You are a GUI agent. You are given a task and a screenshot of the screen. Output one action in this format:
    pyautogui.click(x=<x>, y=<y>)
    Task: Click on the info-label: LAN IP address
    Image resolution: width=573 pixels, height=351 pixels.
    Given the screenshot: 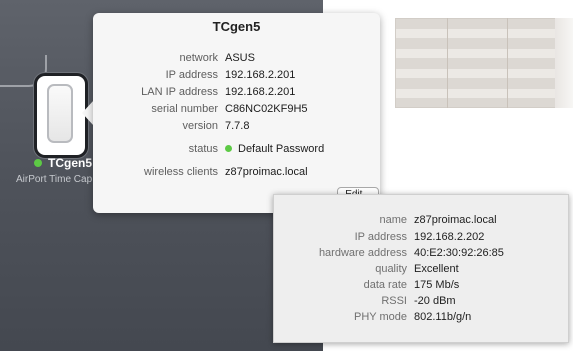 What is the action you would take?
    pyautogui.click(x=179, y=92)
    